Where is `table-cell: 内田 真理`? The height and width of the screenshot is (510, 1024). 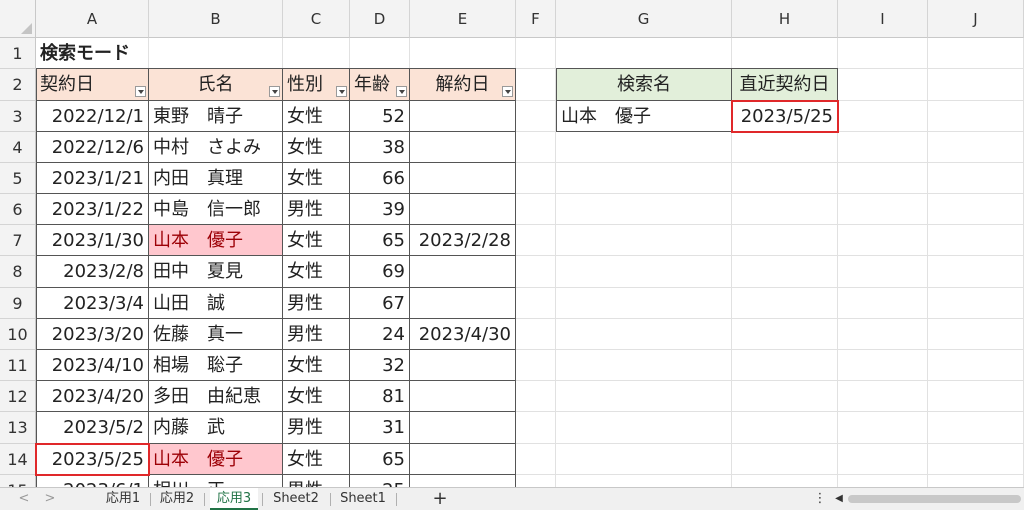
table-cell: 内田 真理 is located at coordinates (216, 178).